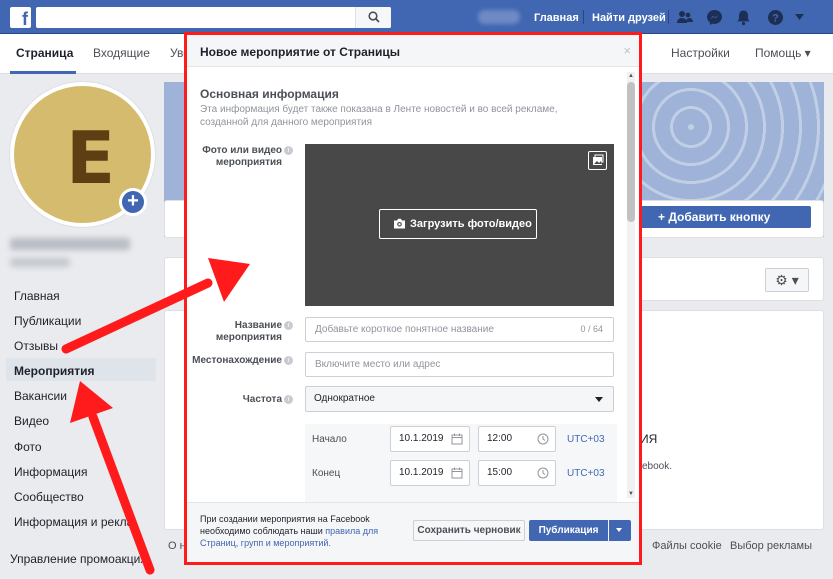 This screenshot has width=833, height=579. Describe the element at coordinates (133, 202) in the screenshot. I see `add-photo-button: +` at that location.